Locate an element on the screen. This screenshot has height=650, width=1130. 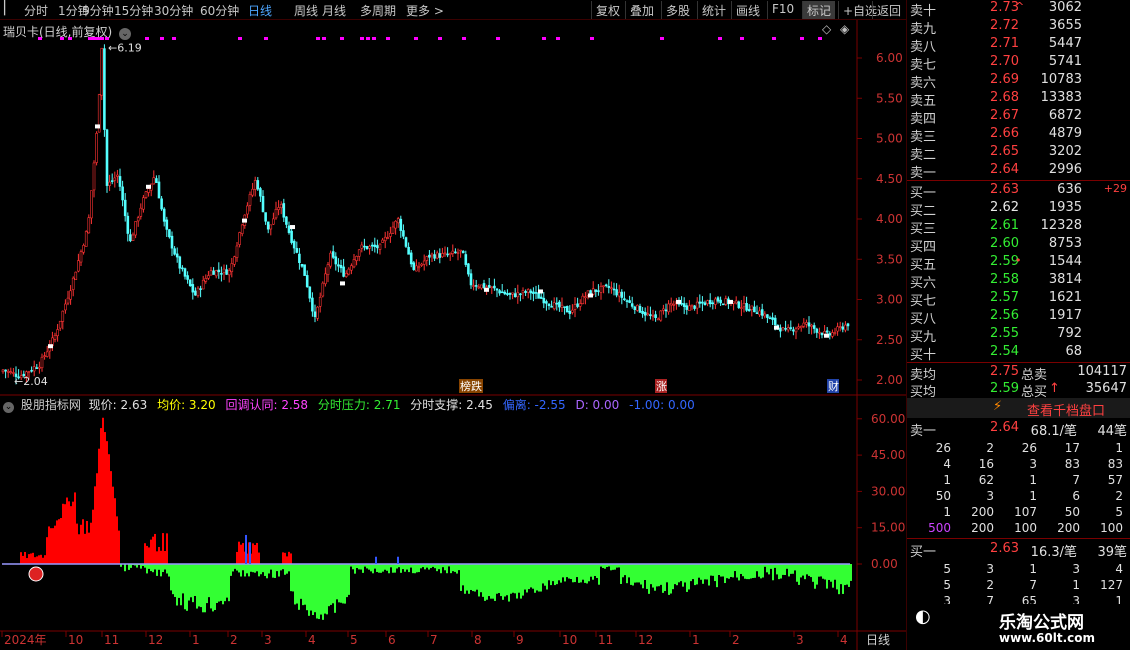
bid-row: 买二 2.62 1935 is located at coordinates (1018, 209).